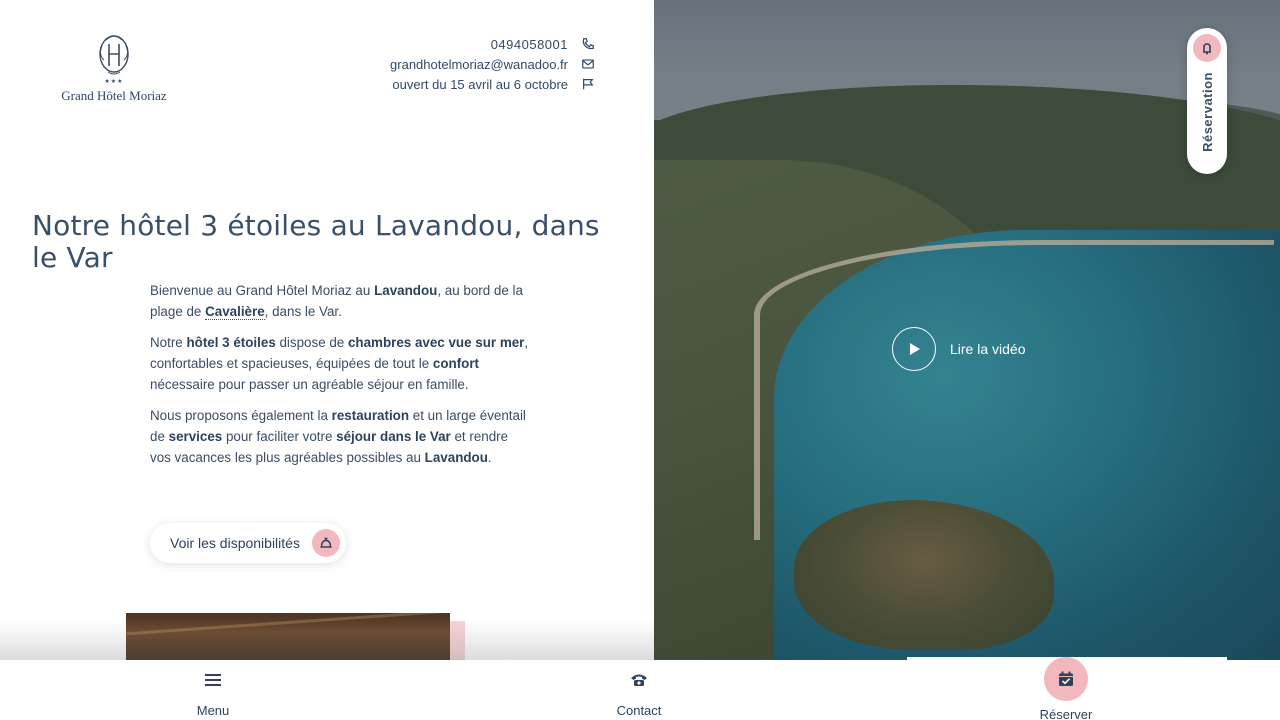 Image resolution: width=1280 pixels, height=720 pixels. I want to click on monogram-icon, so click(114, 55).